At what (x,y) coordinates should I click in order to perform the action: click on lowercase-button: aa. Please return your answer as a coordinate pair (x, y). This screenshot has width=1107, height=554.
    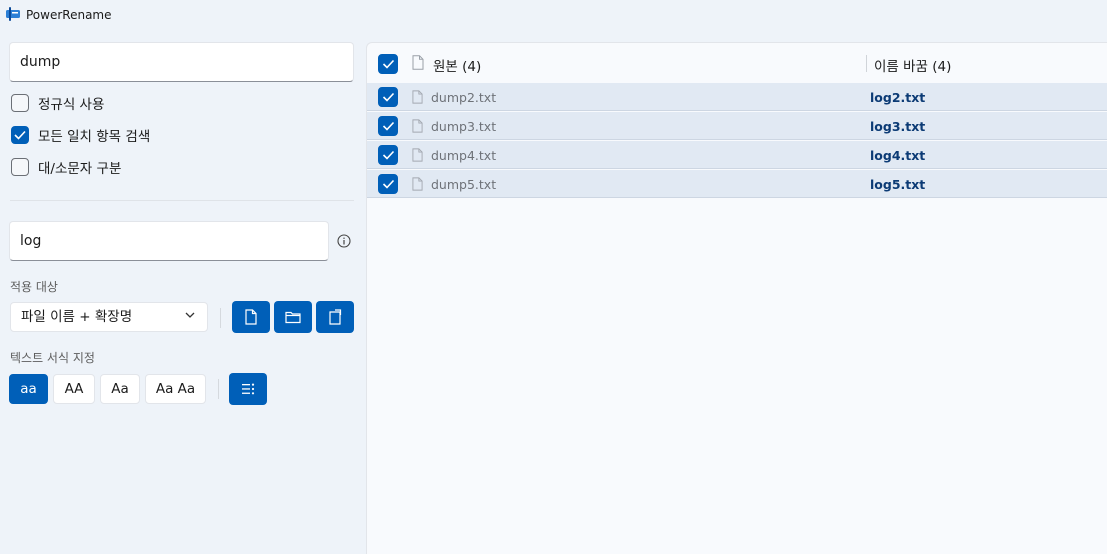
    Looking at the image, I should click on (28, 389).